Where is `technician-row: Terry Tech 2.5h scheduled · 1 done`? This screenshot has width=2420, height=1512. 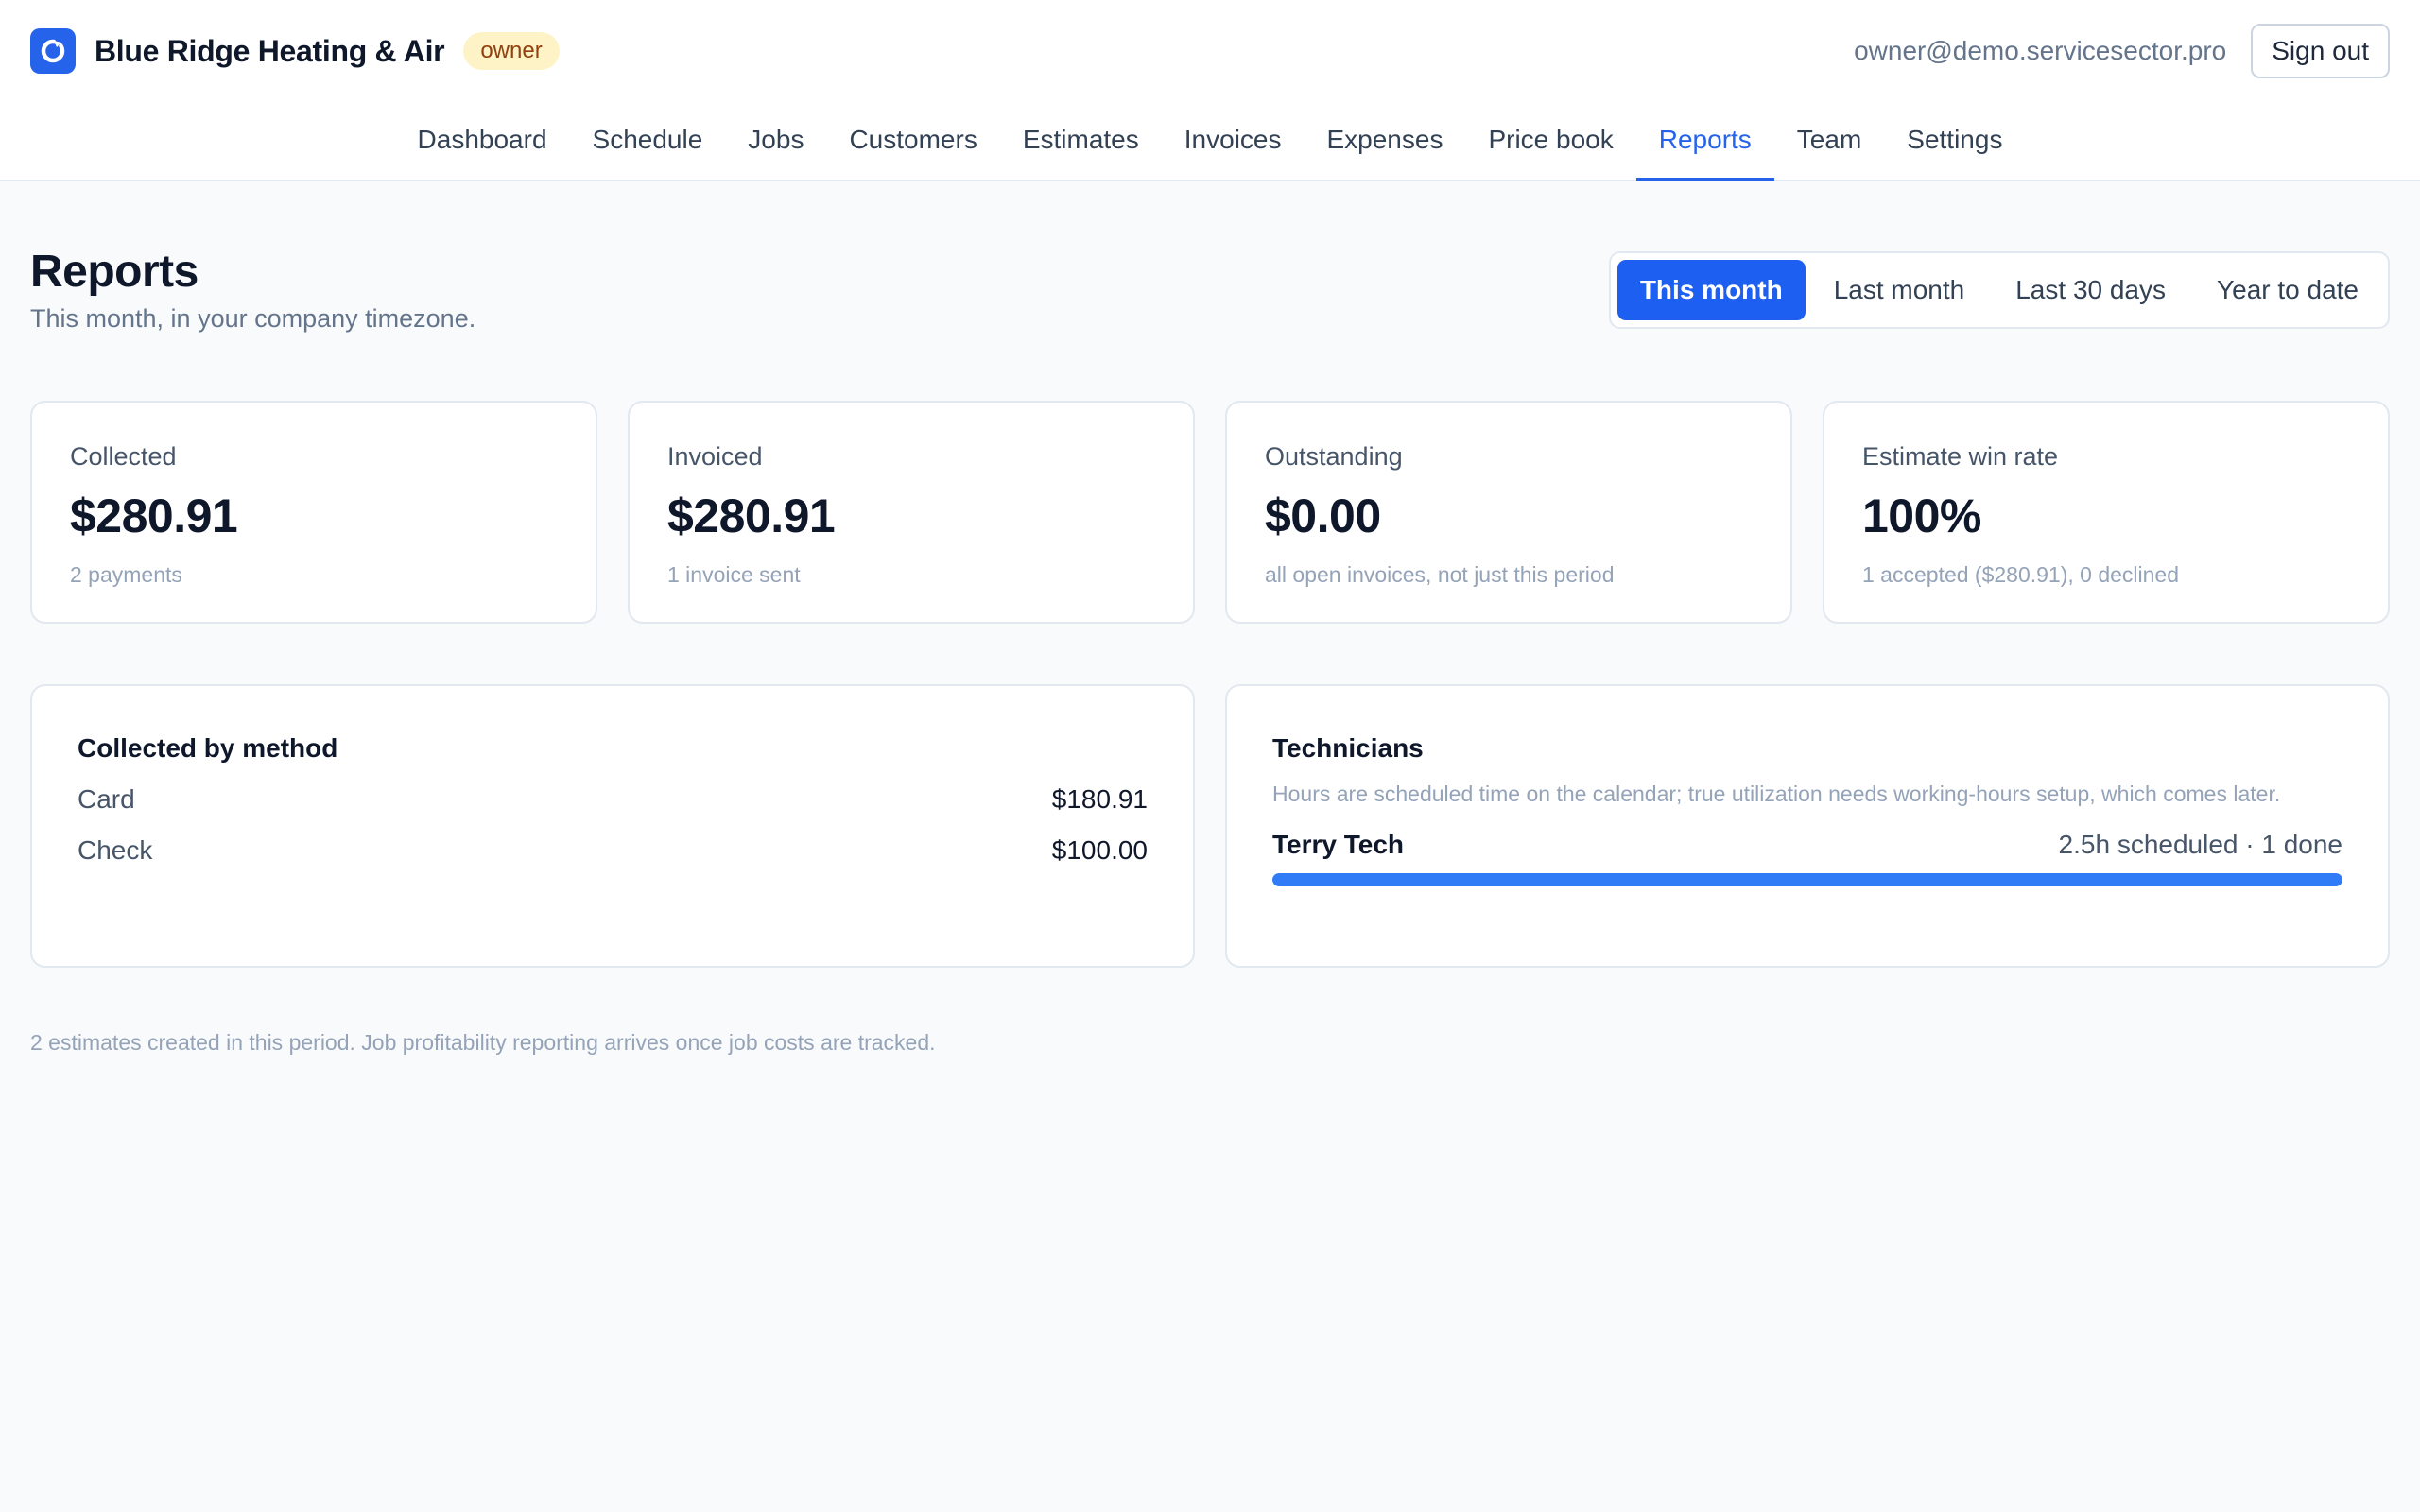 technician-row: Terry Tech 2.5h scheduled · 1 done is located at coordinates (1807, 845).